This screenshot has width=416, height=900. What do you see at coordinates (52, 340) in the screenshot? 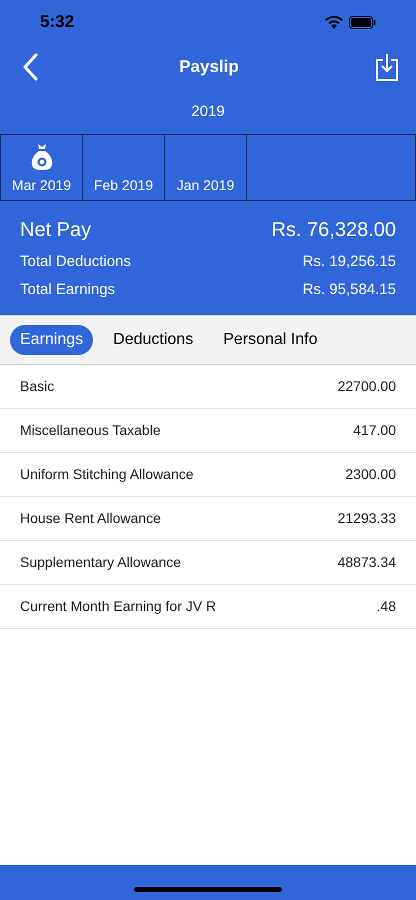
I see `section-tab: Earnings` at bounding box center [52, 340].